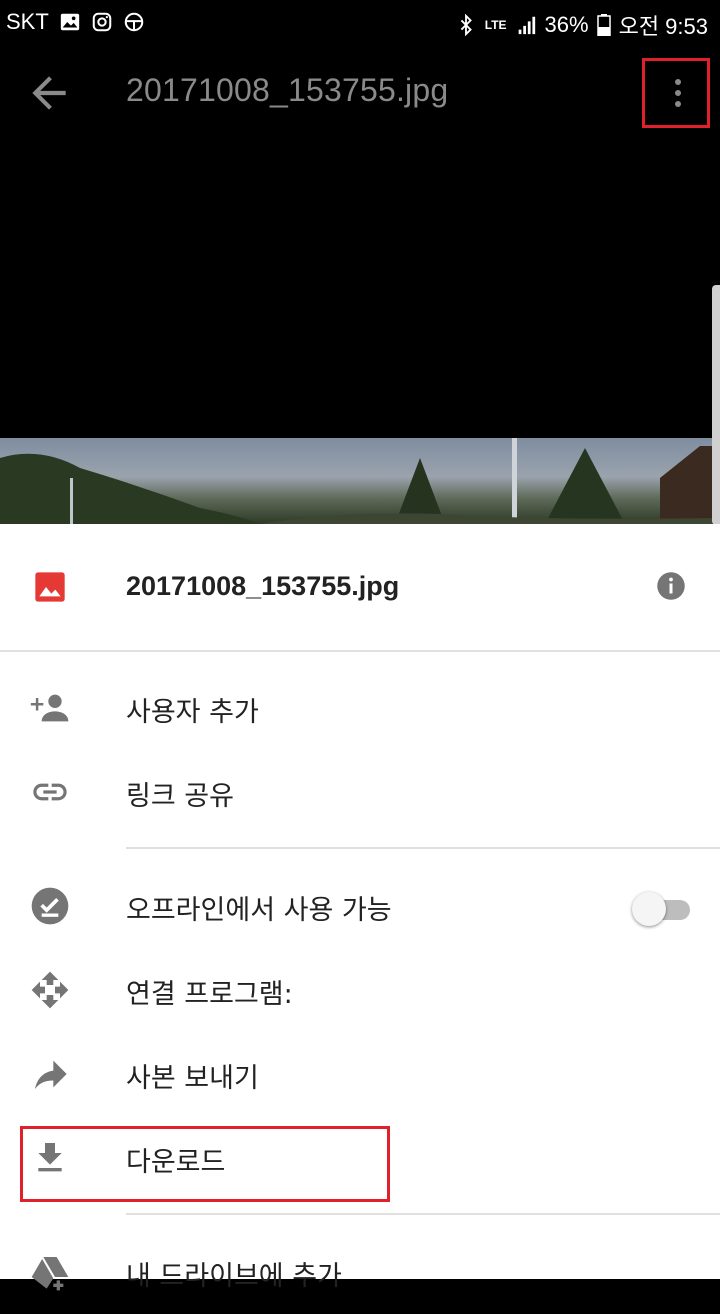  I want to click on share-arrow-icon, so click(51, 1074).